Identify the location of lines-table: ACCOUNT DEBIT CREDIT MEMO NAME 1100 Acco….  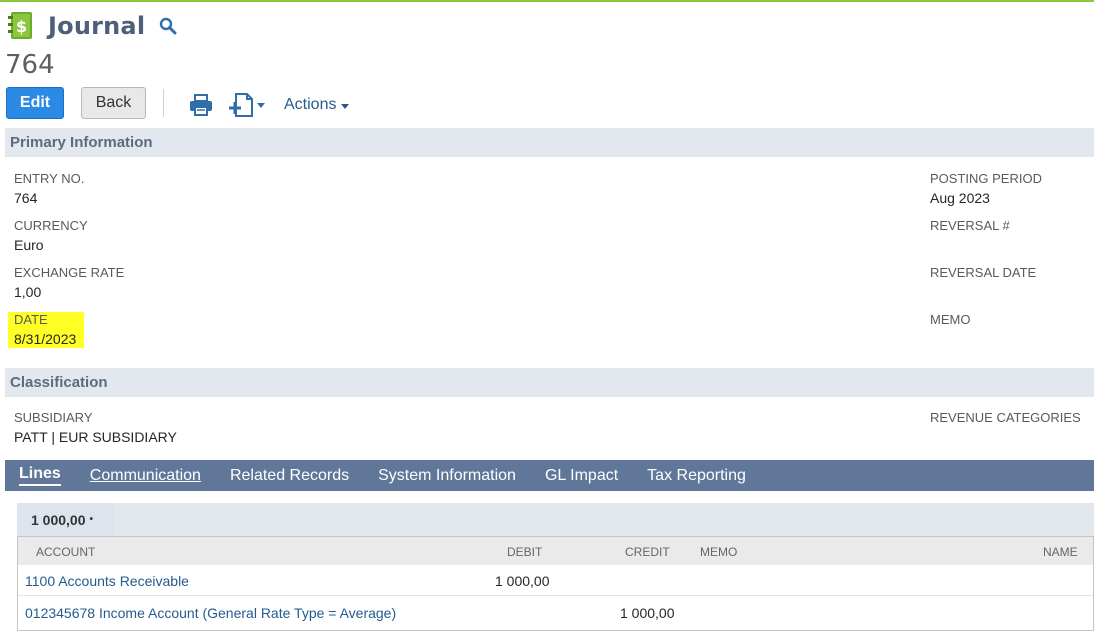
(555, 583).